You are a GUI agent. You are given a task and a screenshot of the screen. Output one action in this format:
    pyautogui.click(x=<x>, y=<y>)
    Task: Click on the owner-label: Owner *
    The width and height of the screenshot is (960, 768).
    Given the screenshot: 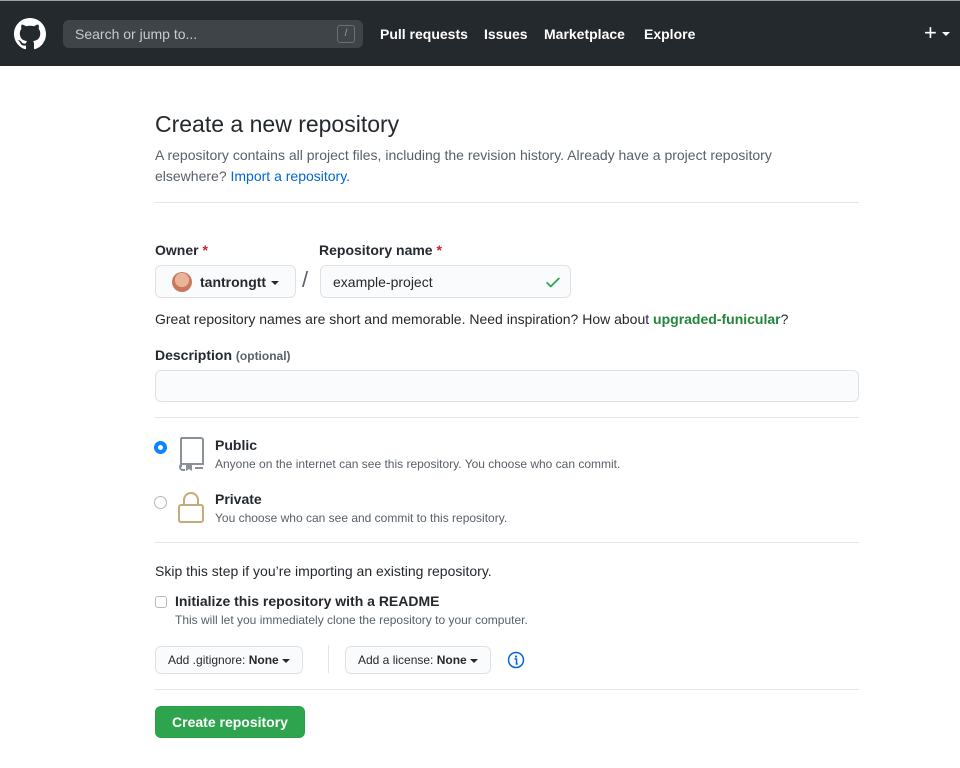 What is the action you would take?
    pyautogui.click(x=181, y=250)
    